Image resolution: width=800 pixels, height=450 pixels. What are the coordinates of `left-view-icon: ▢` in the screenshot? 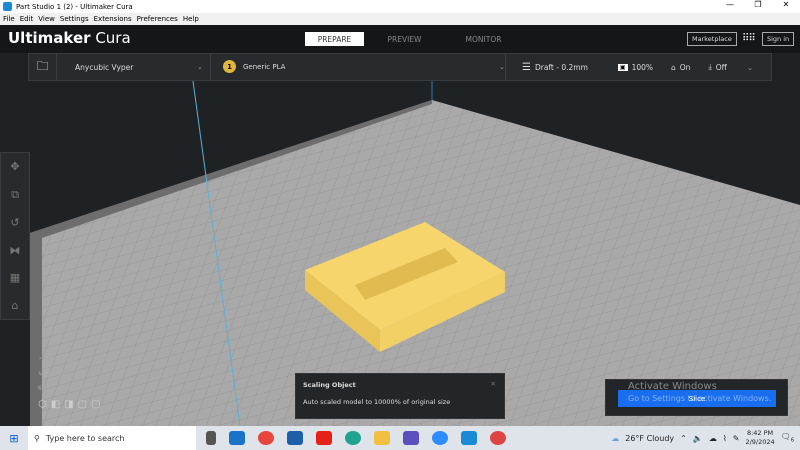 It's located at (84, 404).